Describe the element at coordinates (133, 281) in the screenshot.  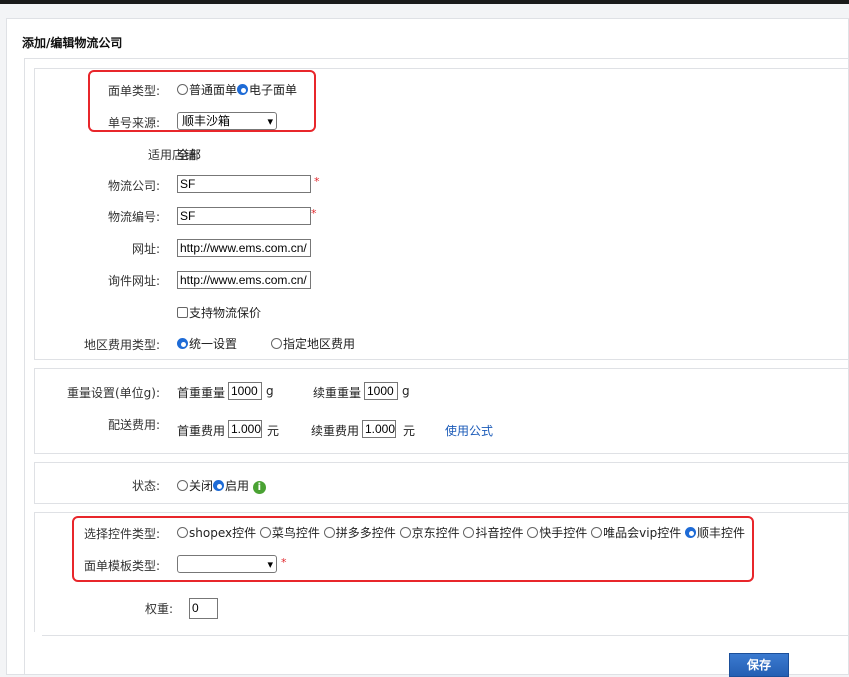
I see `query-url-label: 询件网址:` at that location.